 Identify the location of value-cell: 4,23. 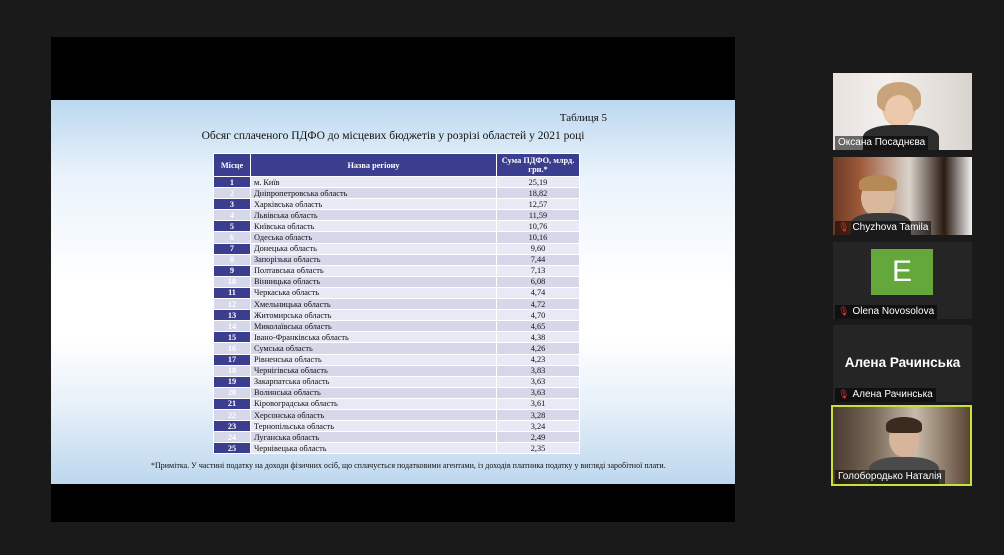
(538, 359).